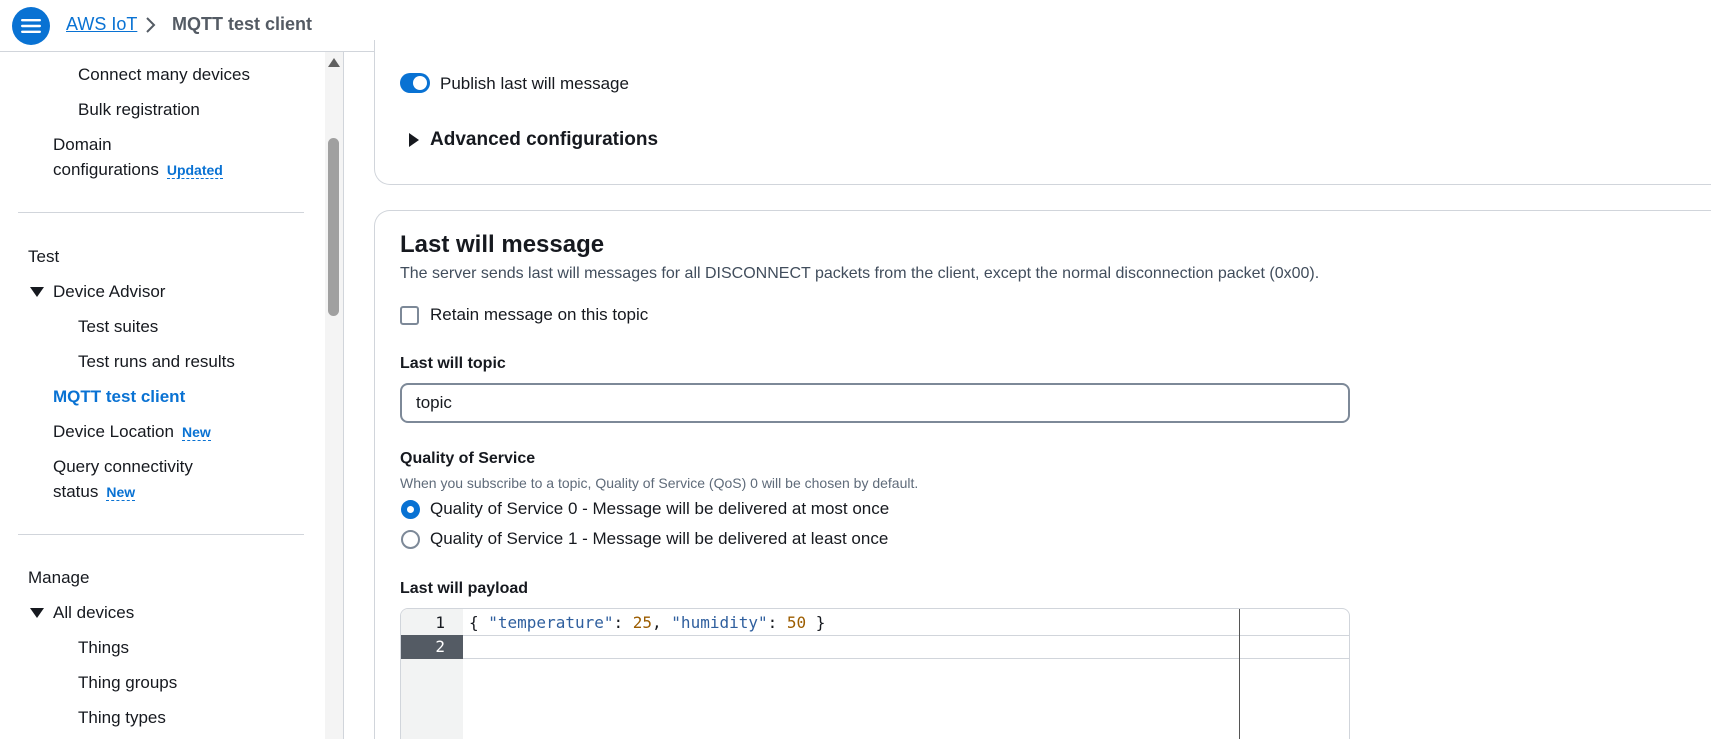 The width and height of the screenshot is (1711, 739). I want to click on chevron-right-icon, so click(151, 25).